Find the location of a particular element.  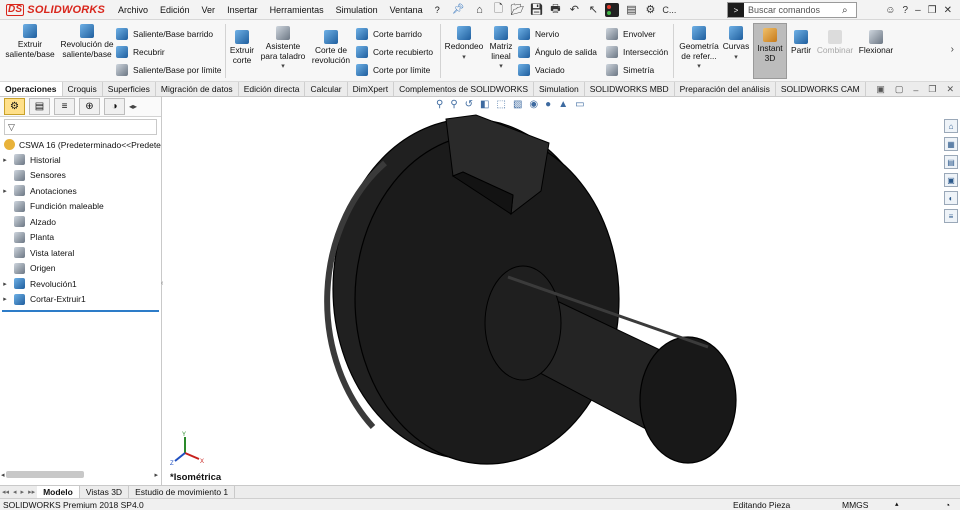

panel-splitter-handle: ‹ is located at coordinates (162, 283).